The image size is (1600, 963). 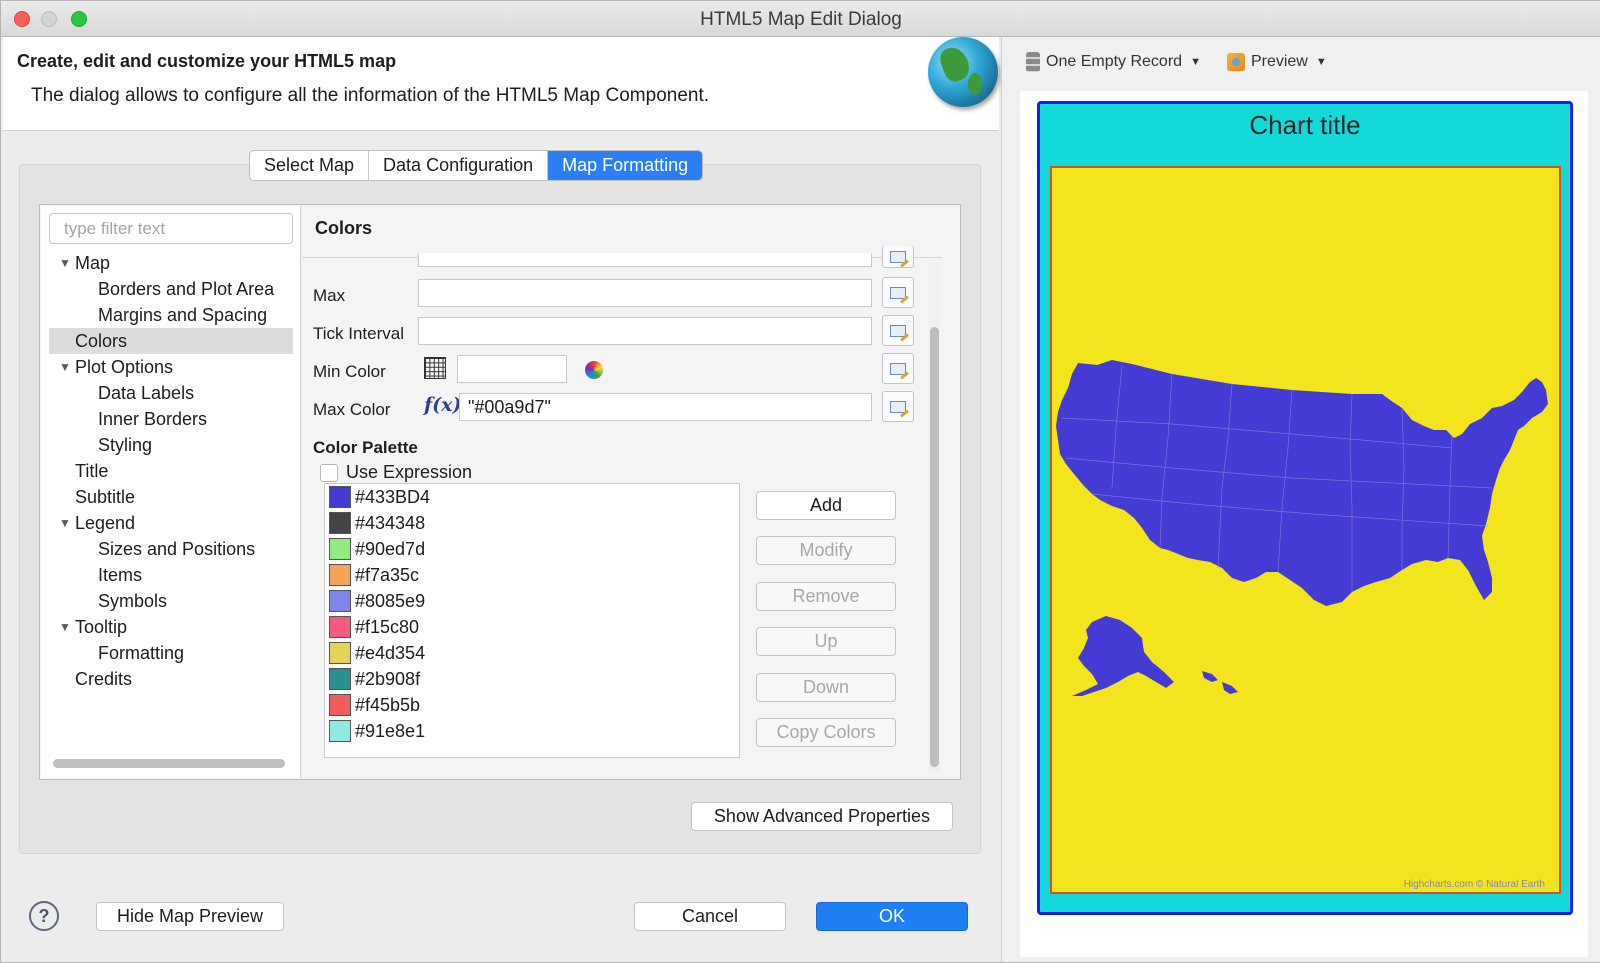 I want to click on tree-item-label: Data Labels, so click(x=146, y=393).